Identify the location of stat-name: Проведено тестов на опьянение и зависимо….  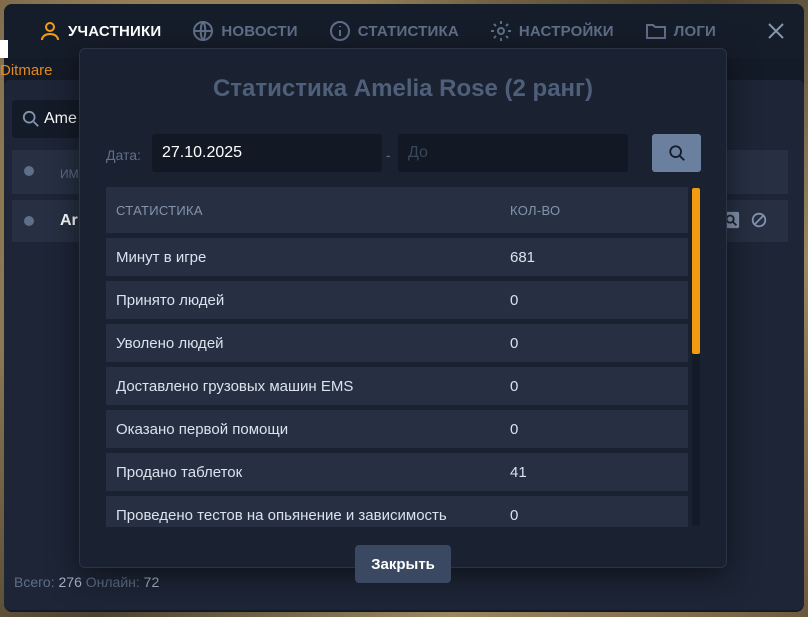
(281, 515).